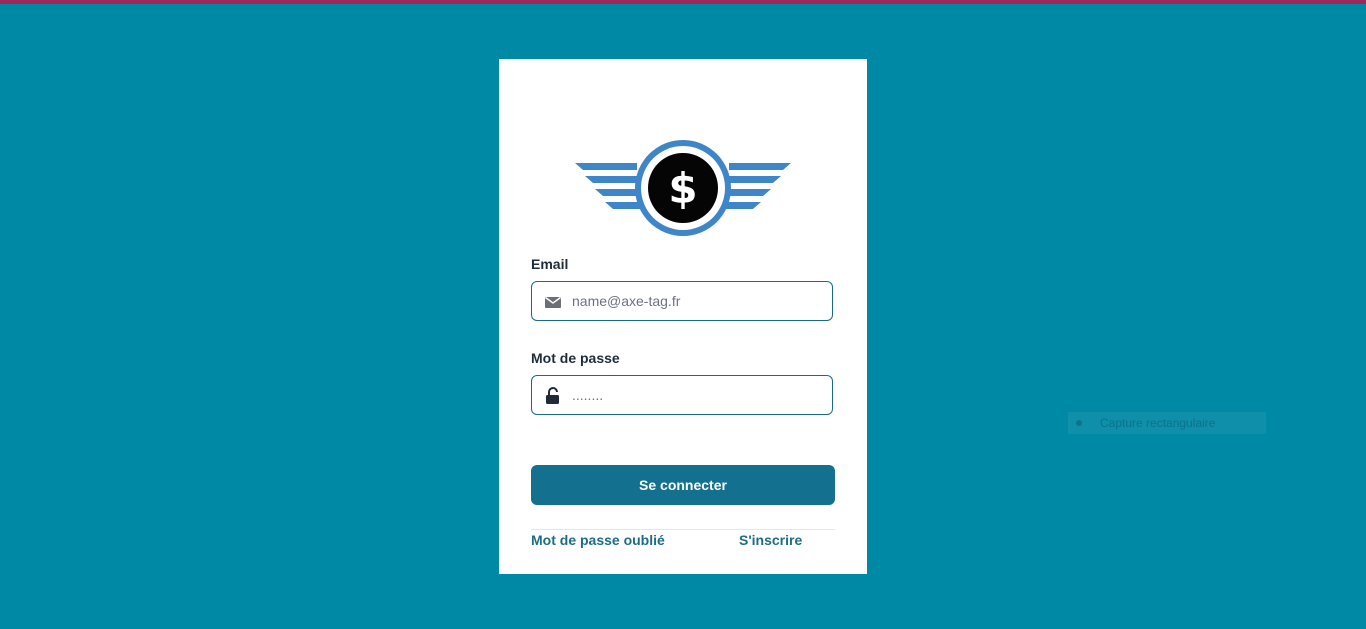  Describe the element at coordinates (552, 395) in the screenshot. I see `unlock-icon` at that location.